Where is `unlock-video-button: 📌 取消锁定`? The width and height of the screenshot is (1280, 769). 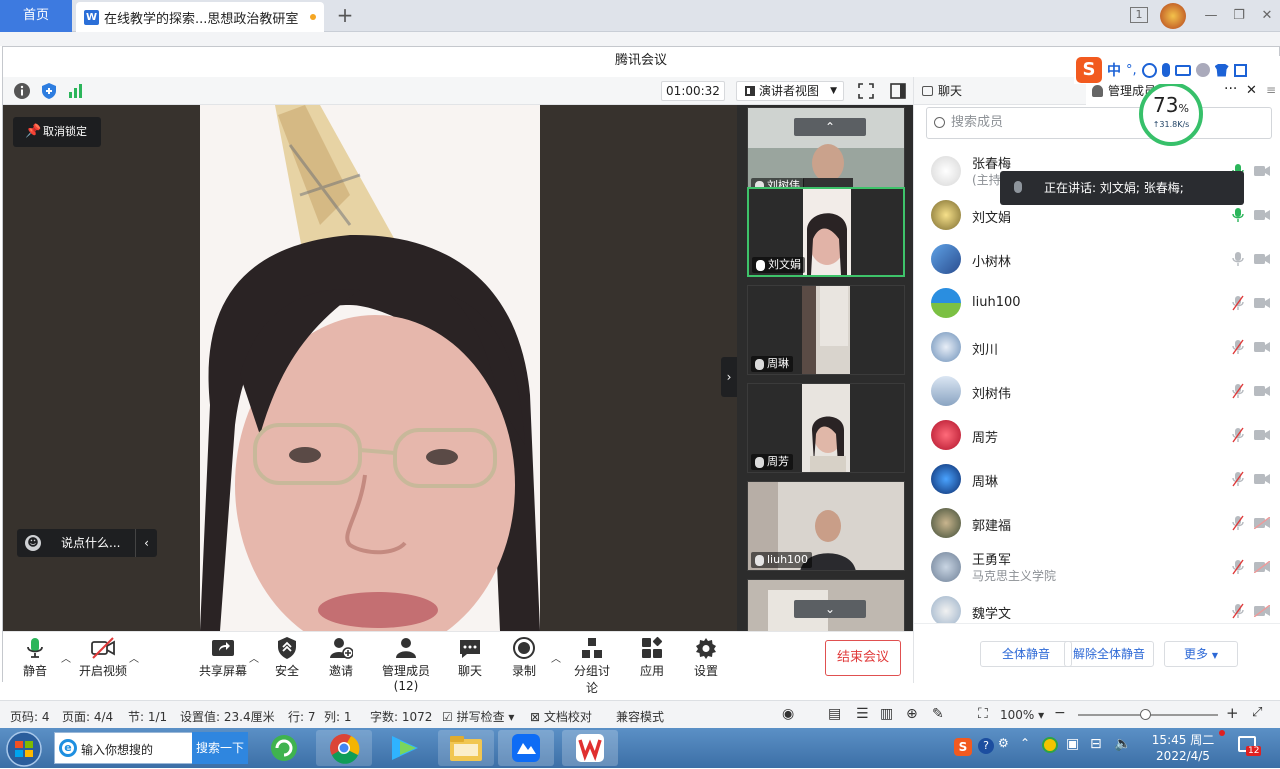
unlock-video-button: 📌 取消锁定 is located at coordinates (57, 132).